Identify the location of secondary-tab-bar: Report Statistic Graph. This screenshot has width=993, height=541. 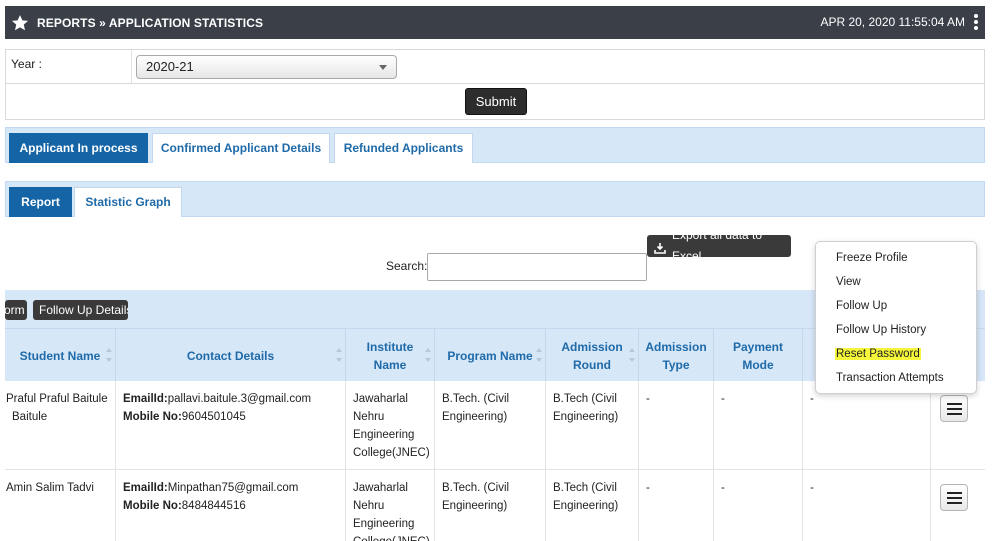
(495, 199).